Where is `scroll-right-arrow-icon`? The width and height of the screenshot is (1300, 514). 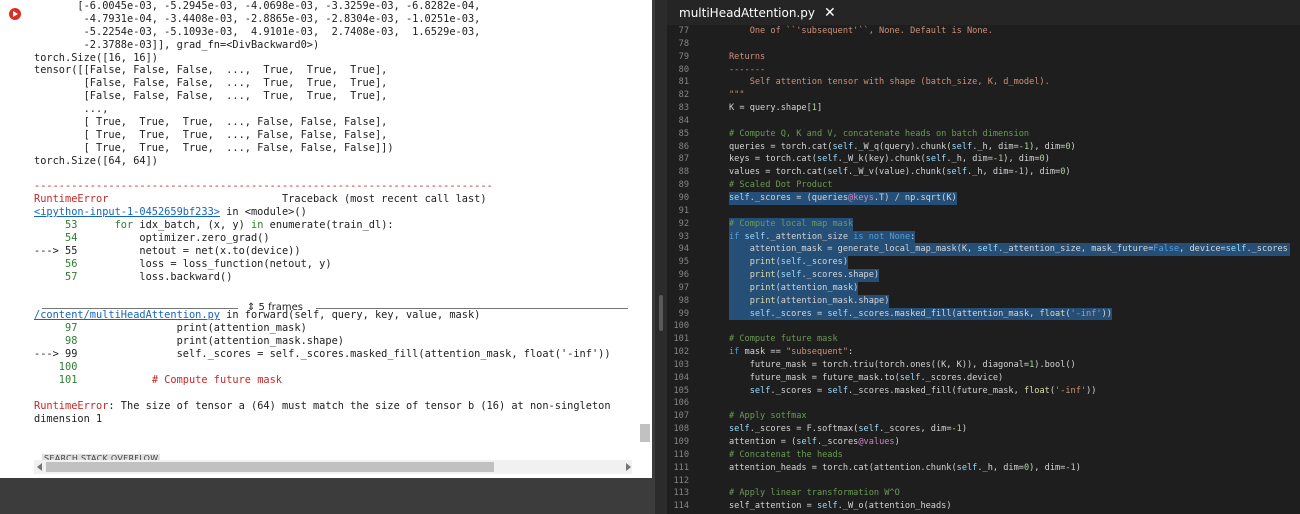
scroll-right-arrow-icon is located at coordinates (628, 467).